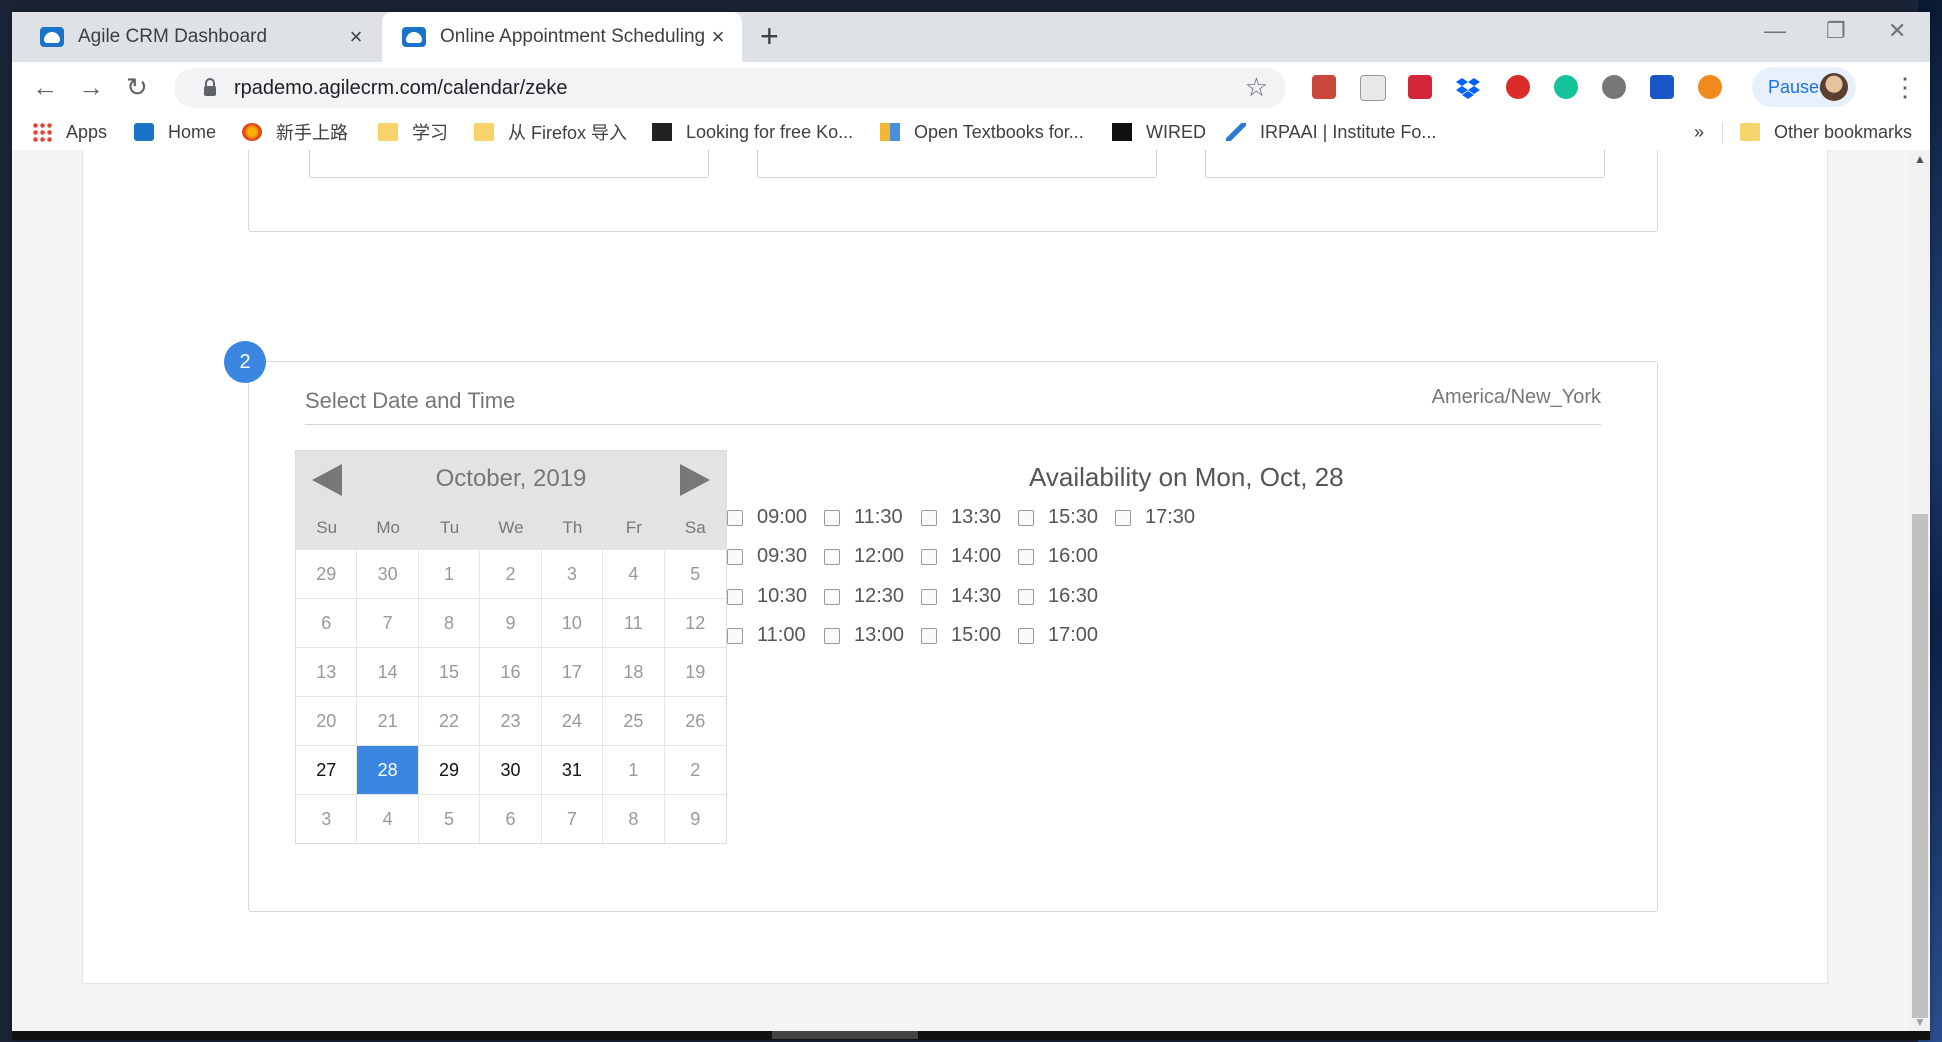 This screenshot has width=1942, height=1042. What do you see at coordinates (562, 37) in the screenshot?
I see `tab-online-appointment-scheduling: Online Appointment Scheduling ×` at bounding box center [562, 37].